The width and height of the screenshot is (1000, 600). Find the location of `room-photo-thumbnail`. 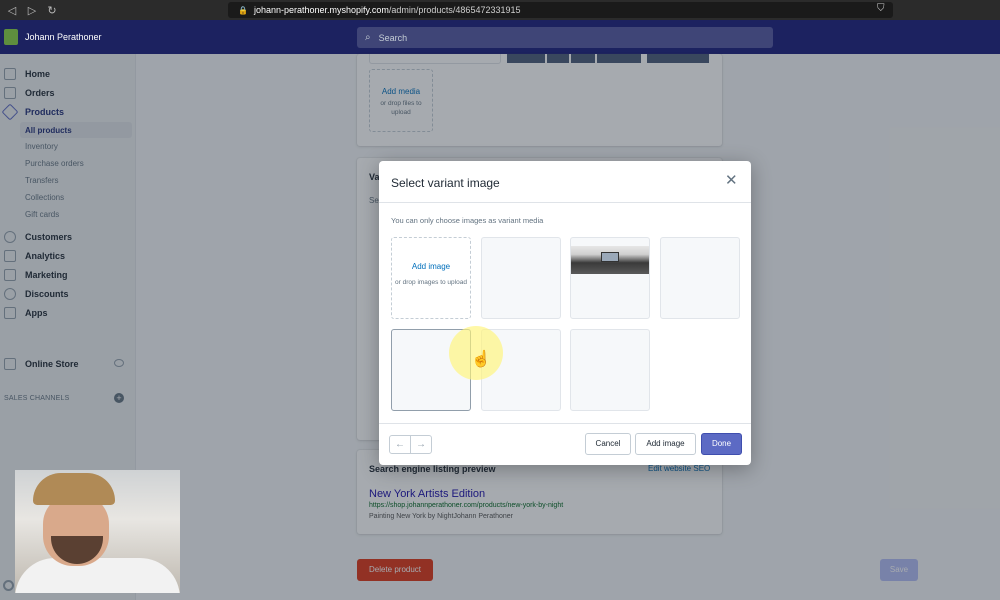

room-photo-thumbnail is located at coordinates (610, 260).